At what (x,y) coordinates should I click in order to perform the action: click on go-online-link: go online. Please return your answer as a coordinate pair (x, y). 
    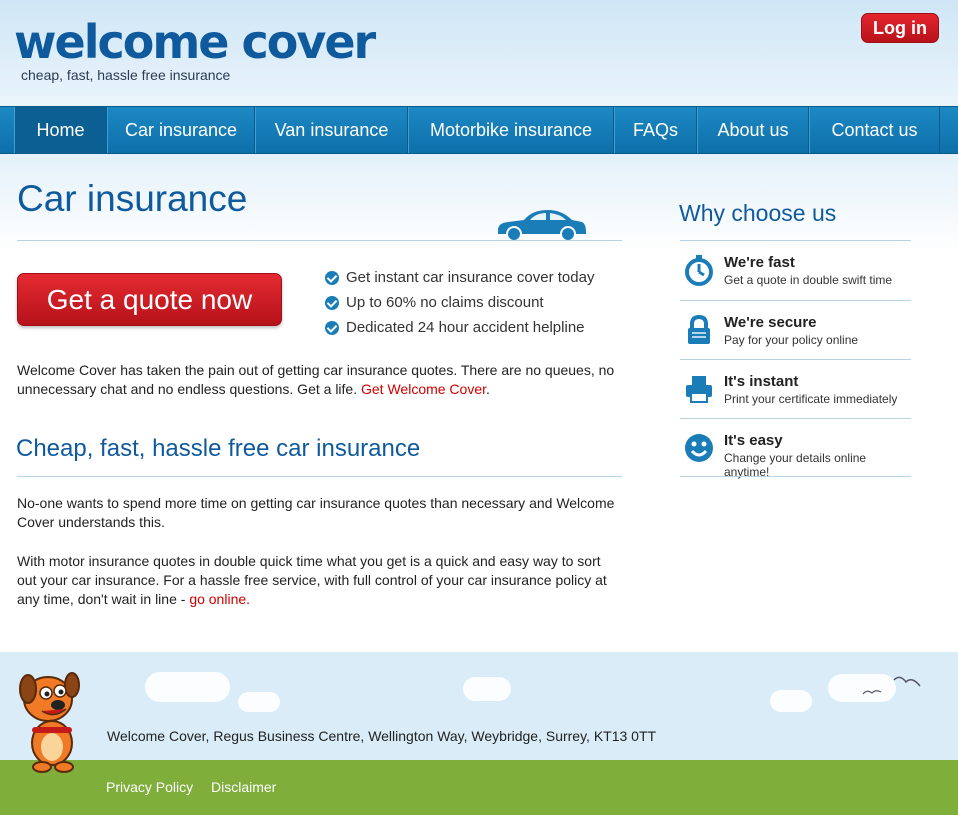
    Looking at the image, I should click on (217, 599).